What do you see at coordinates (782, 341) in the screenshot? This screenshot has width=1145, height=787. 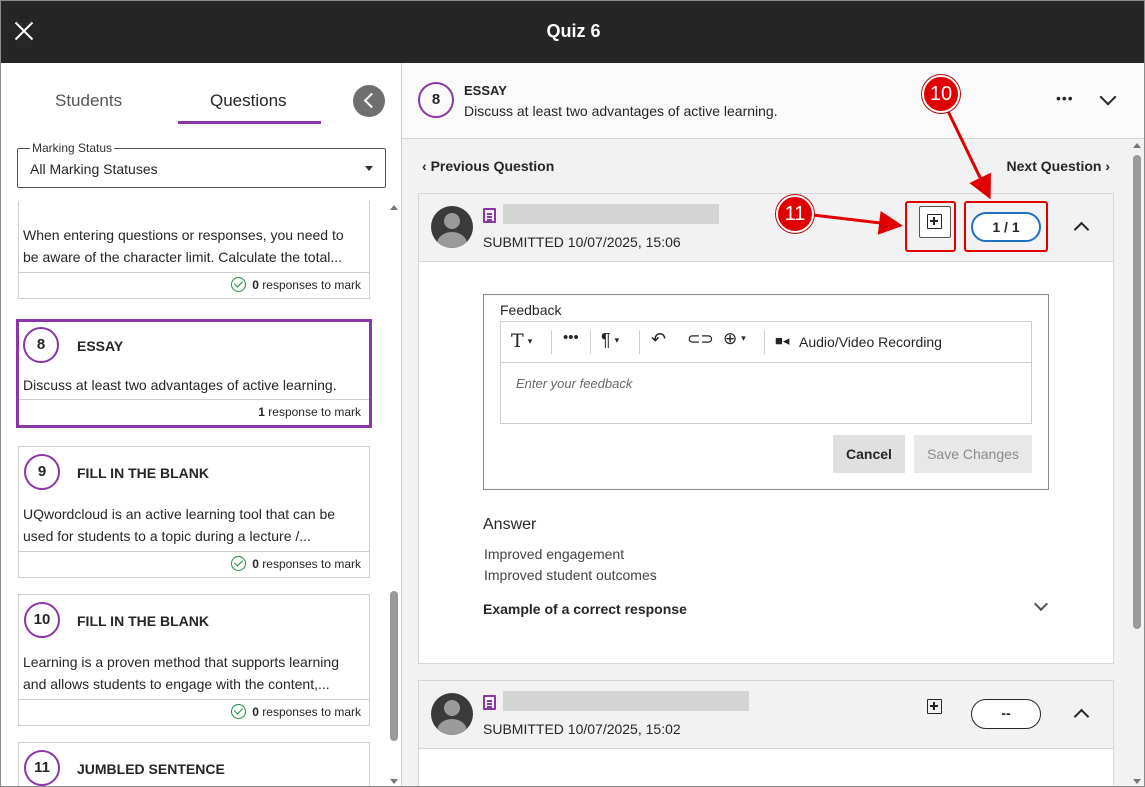 I see `video-camera-icon: ■◂` at bounding box center [782, 341].